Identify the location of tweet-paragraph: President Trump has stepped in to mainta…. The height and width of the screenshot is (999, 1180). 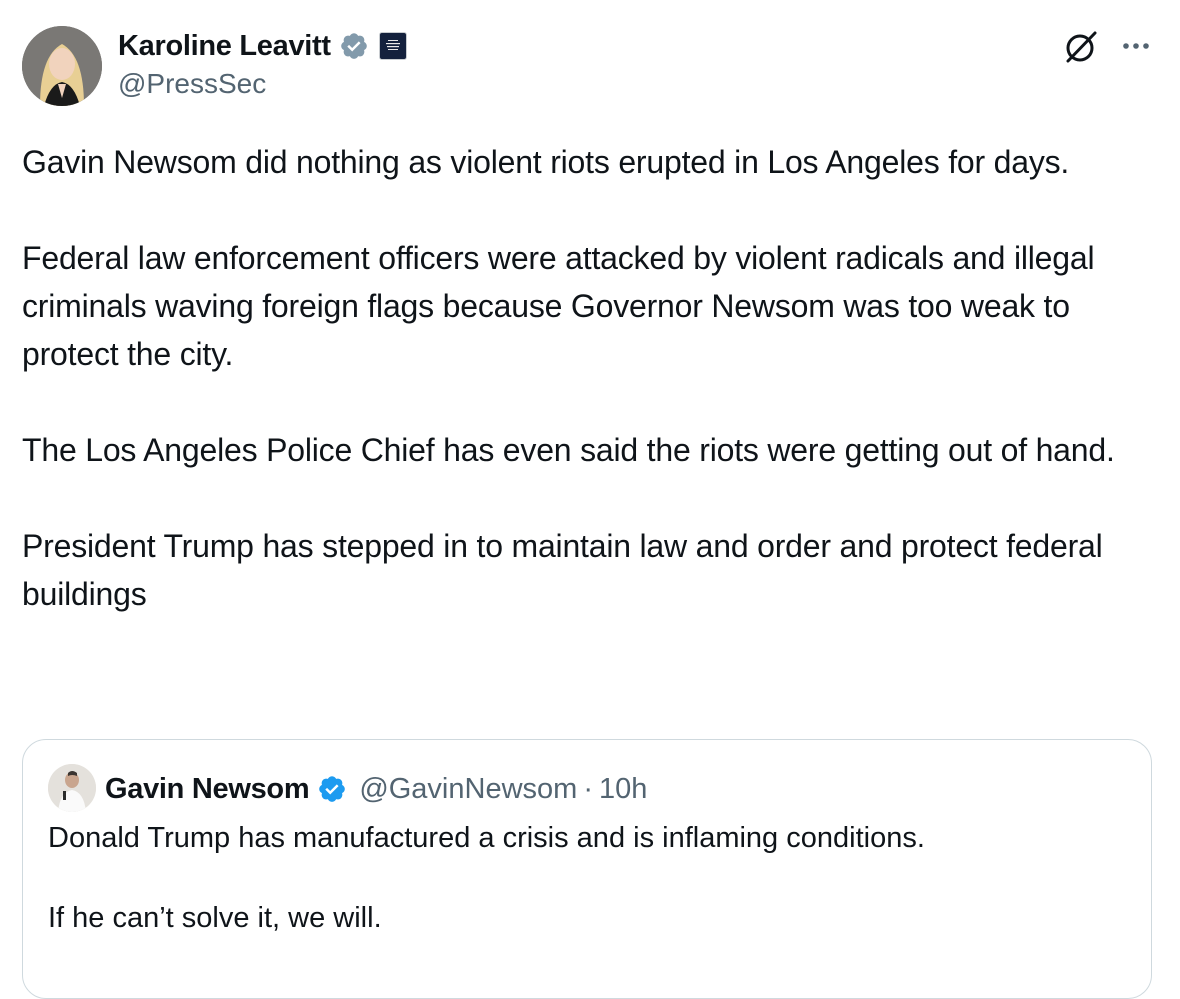
(562, 570).